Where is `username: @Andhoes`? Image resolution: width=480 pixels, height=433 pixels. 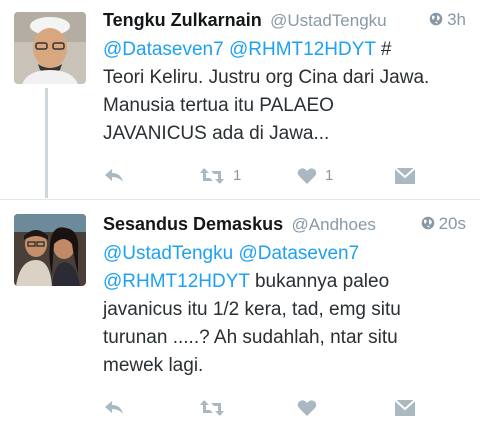
username: @Andhoes is located at coordinates (334, 224).